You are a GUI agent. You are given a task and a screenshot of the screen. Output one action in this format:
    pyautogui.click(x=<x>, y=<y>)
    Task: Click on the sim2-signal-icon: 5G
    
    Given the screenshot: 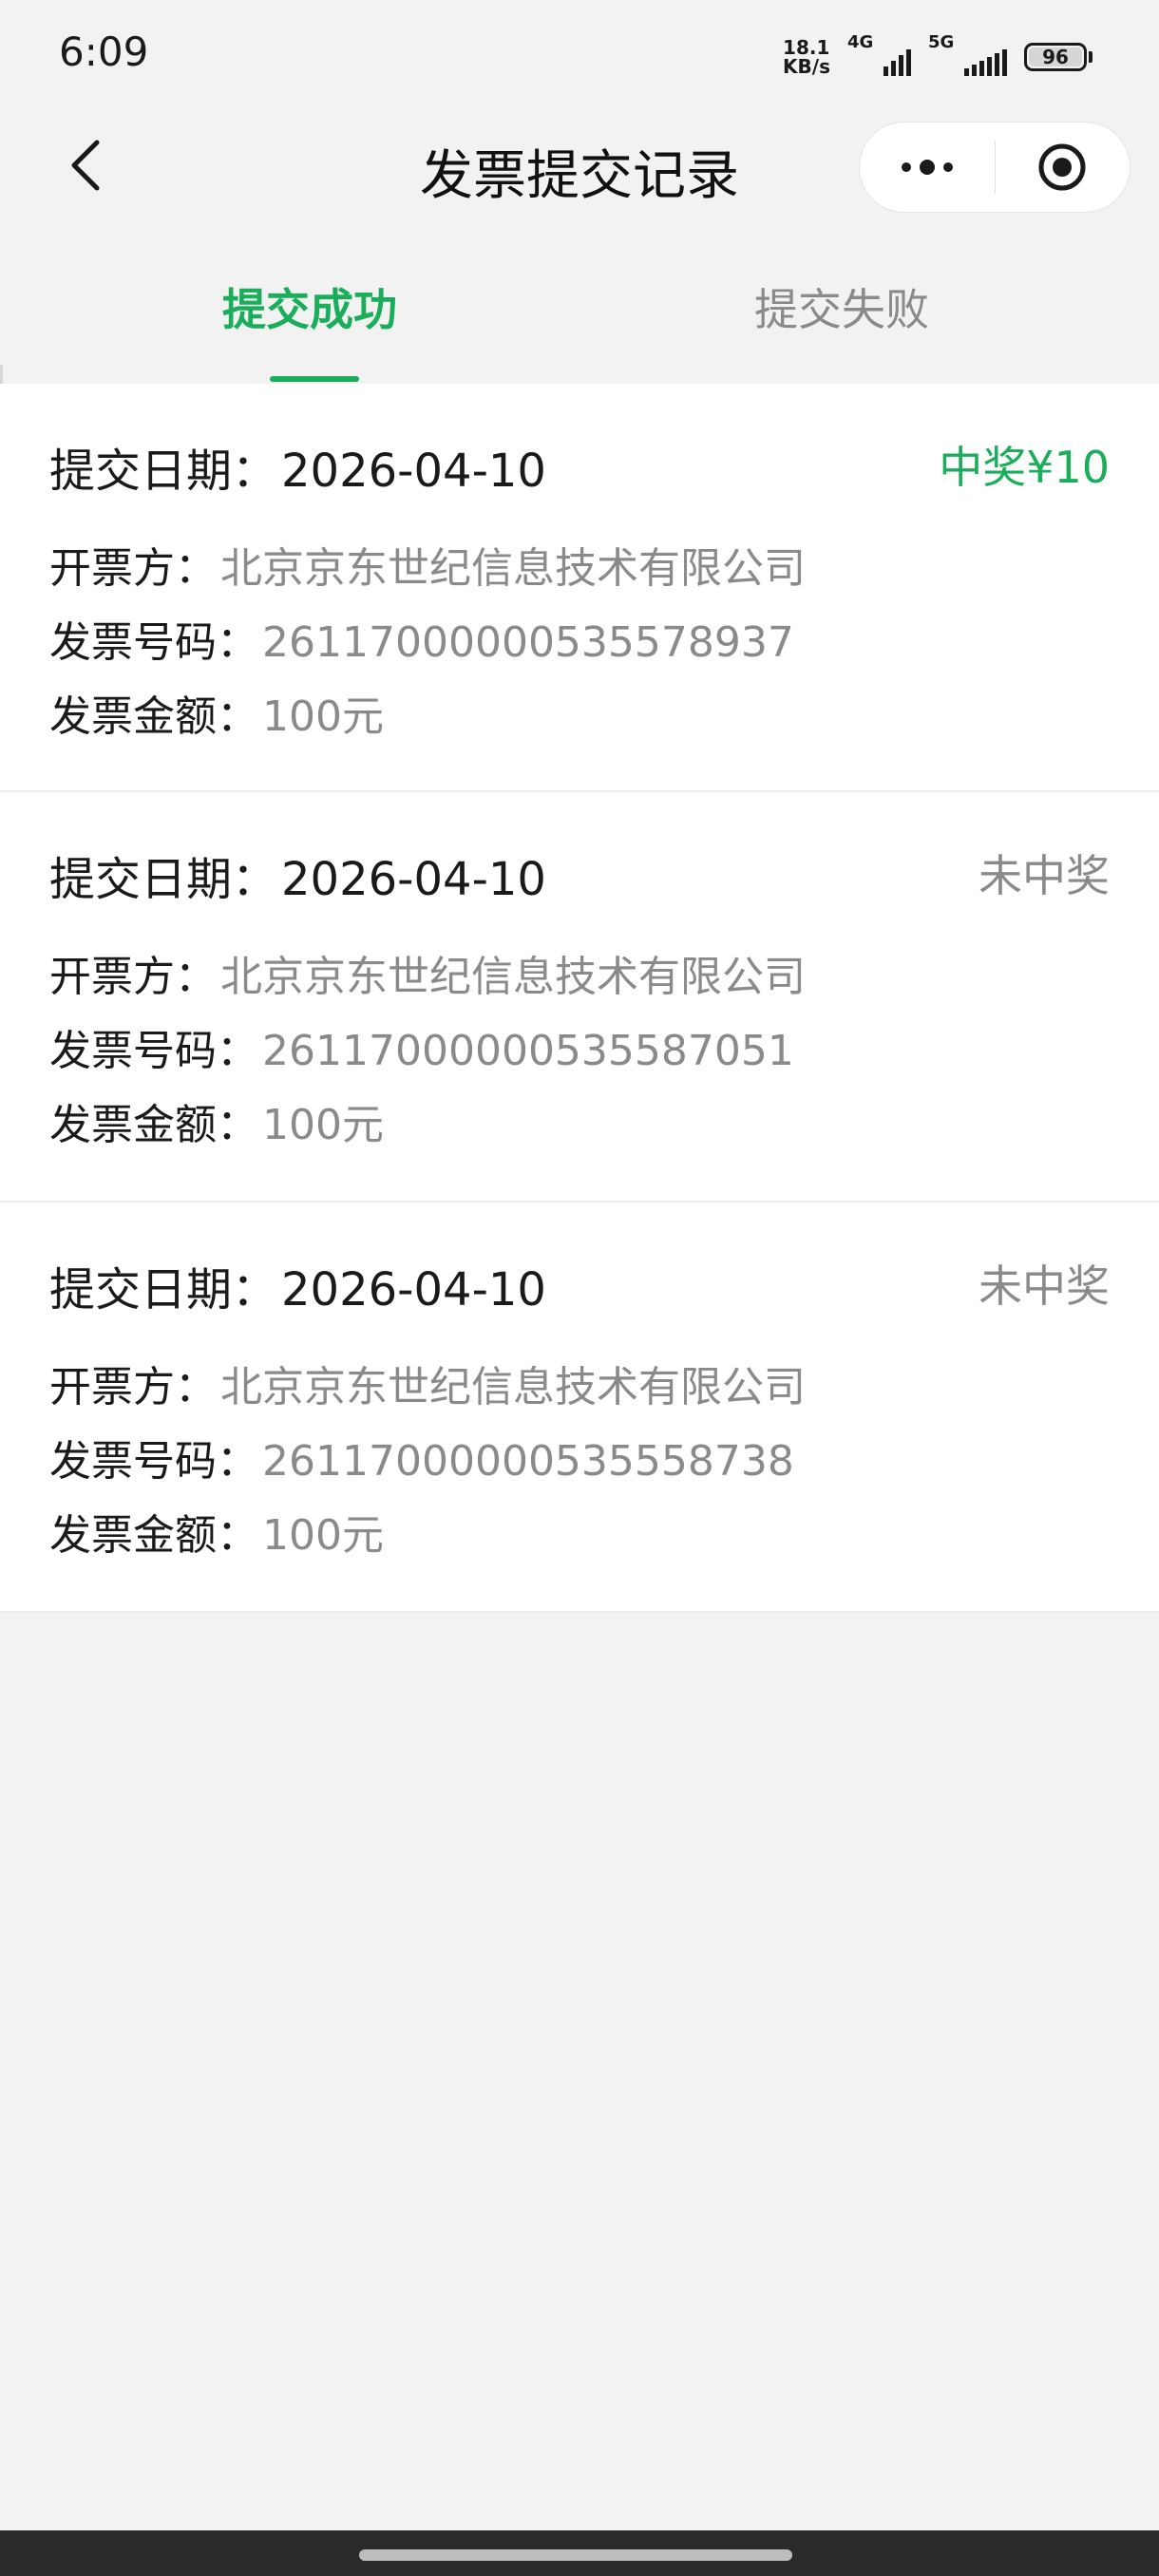 What is the action you would take?
    pyautogui.click(x=967, y=54)
    